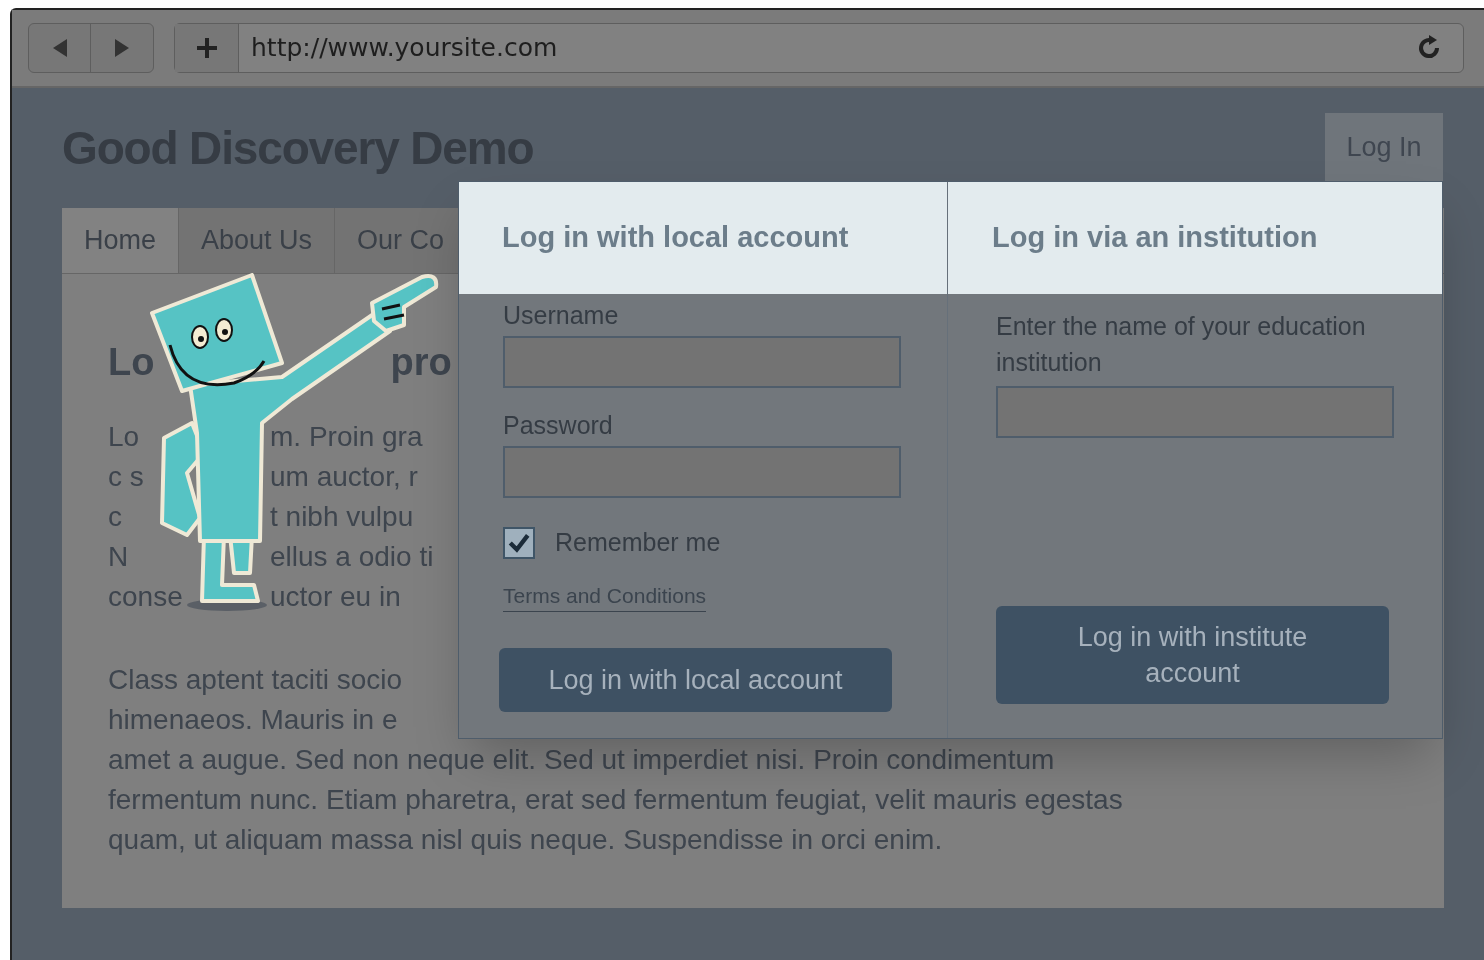 The image size is (1484, 960). Describe the element at coordinates (519, 542) in the screenshot. I see `remember-checkbox` at that location.